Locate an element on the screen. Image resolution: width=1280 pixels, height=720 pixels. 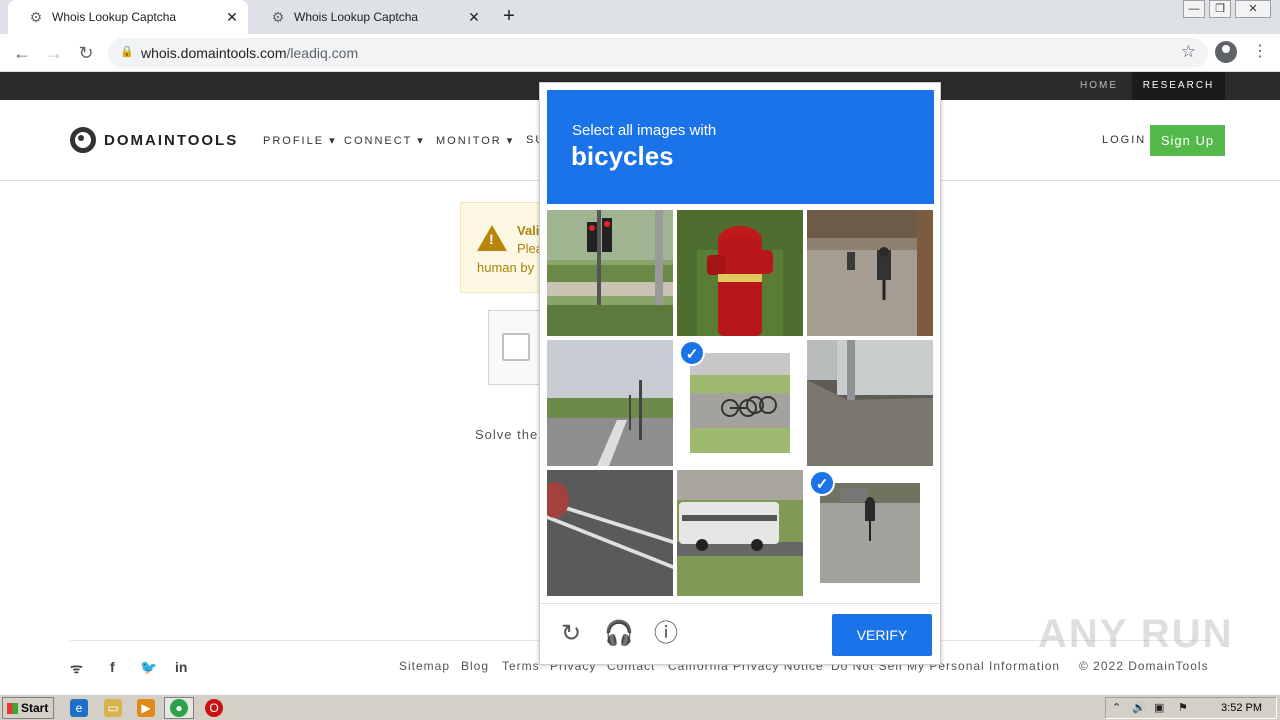
file-explorer-icon: ▭ is located at coordinates (113, 708).